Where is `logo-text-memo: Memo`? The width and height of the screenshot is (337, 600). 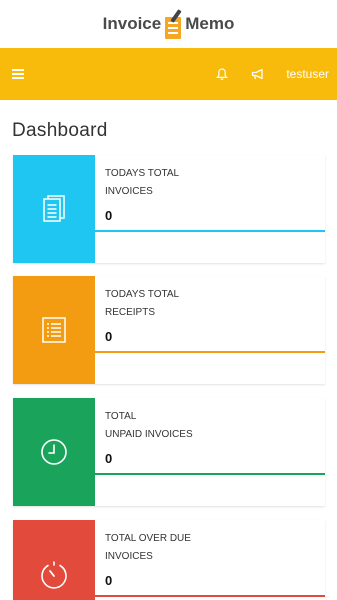
logo-text-memo: Memo is located at coordinates (210, 23).